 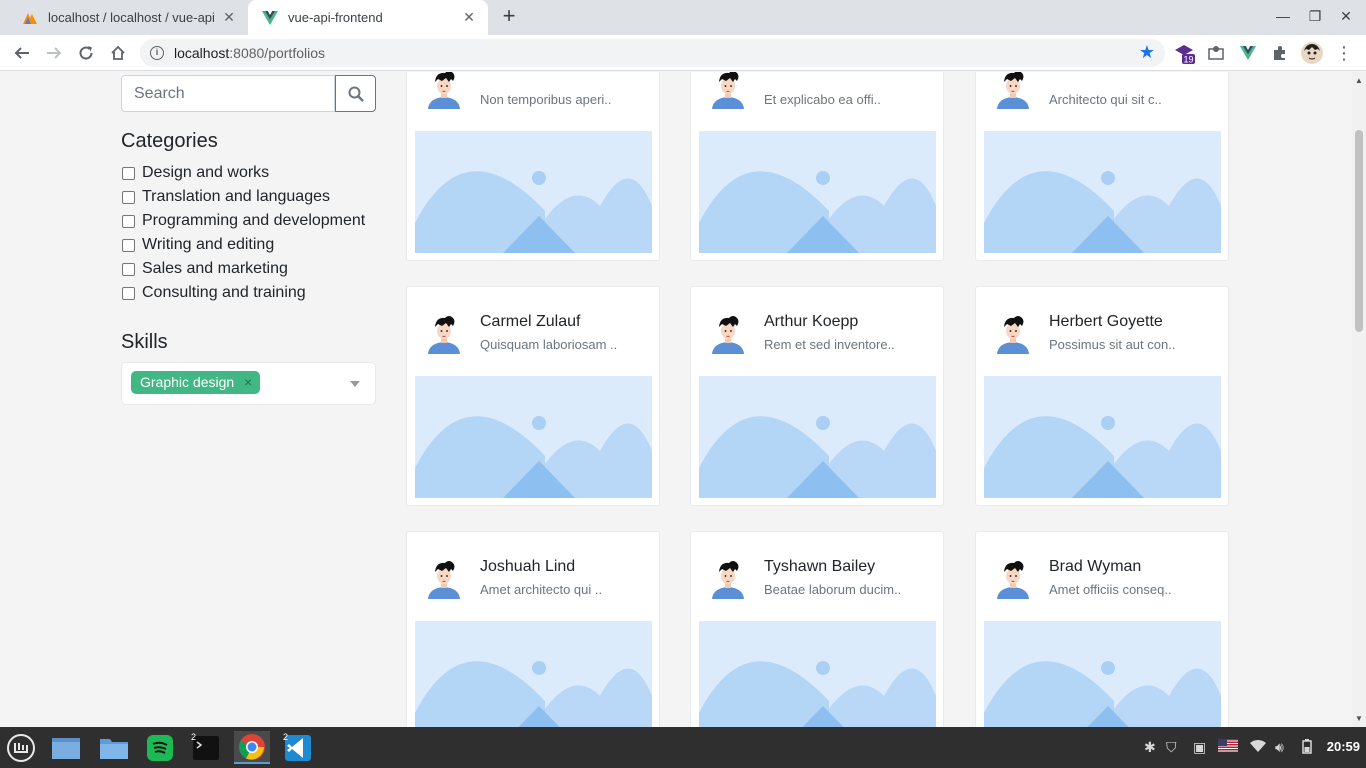 What do you see at coordinates (30, 18) in the screenshot?
I see `phpmyadmin-icon` at bounding box center [30, 18].